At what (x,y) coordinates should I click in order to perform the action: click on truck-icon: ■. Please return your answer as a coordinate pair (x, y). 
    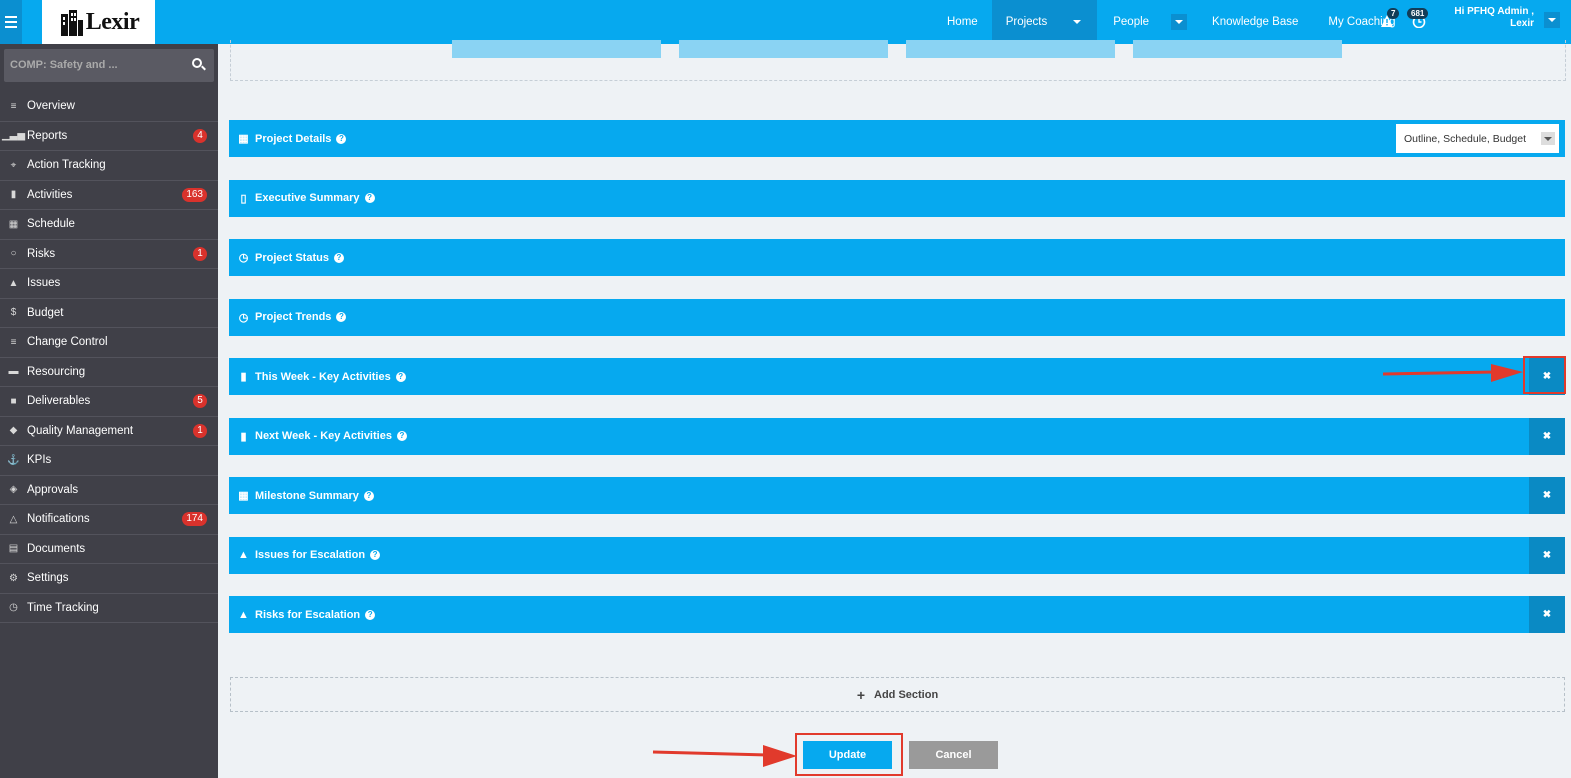
    Looking at the image, I should click on (13, 401).